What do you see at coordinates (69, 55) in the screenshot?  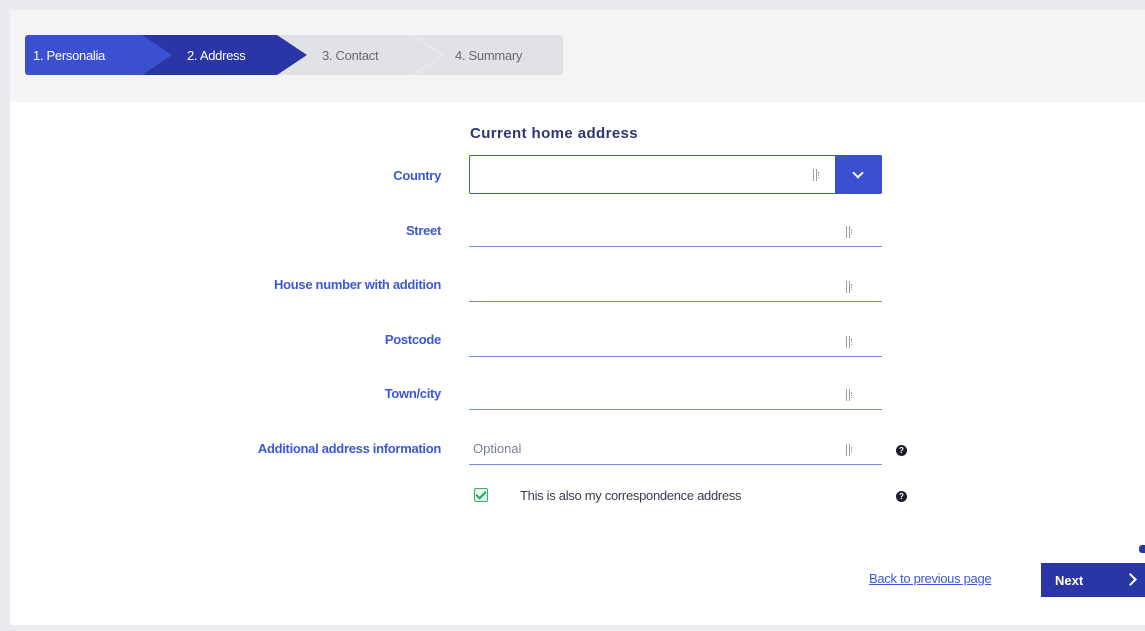 I see `step-label: 1. Personalia` at bounding box center [69, 55].